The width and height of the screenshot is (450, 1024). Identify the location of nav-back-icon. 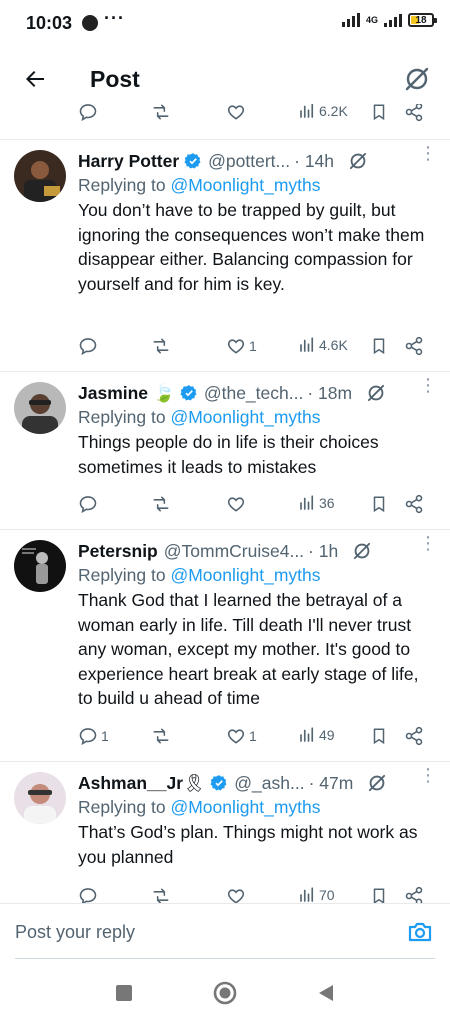
(326, 993).